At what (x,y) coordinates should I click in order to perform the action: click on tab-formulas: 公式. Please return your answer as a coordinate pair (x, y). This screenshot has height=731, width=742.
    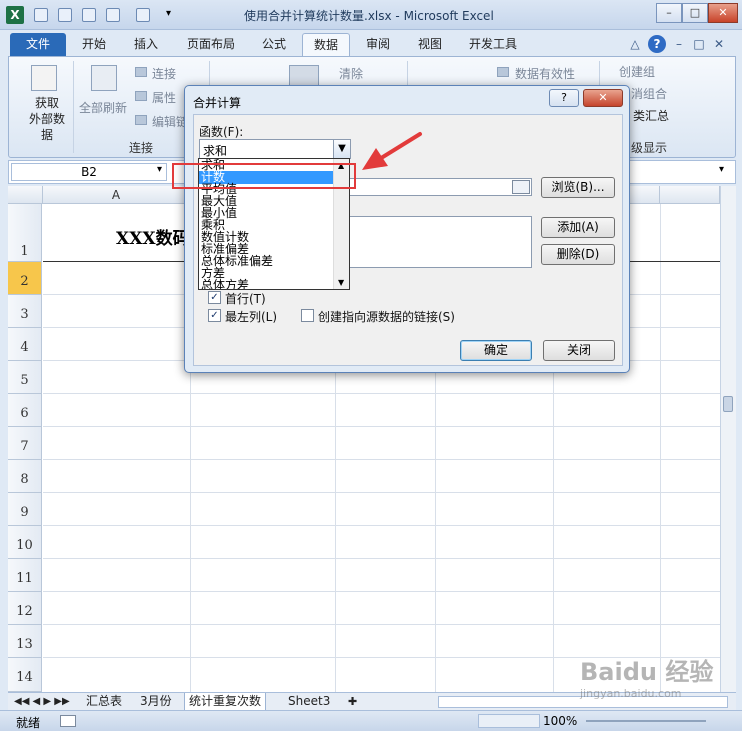
    Looking at the image, I should click on (274, 44).